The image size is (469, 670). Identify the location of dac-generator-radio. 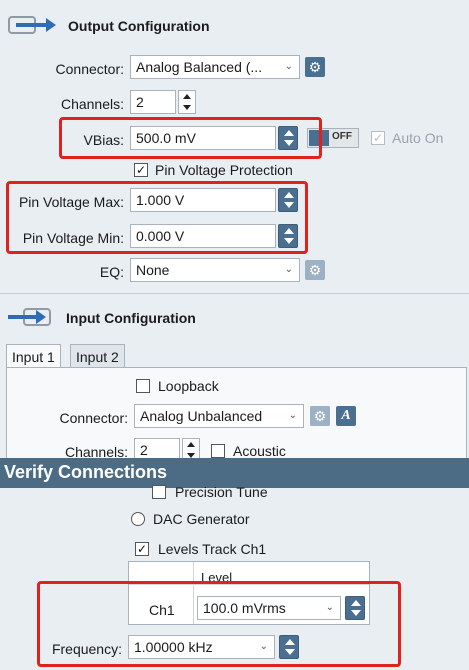
(138, 519).